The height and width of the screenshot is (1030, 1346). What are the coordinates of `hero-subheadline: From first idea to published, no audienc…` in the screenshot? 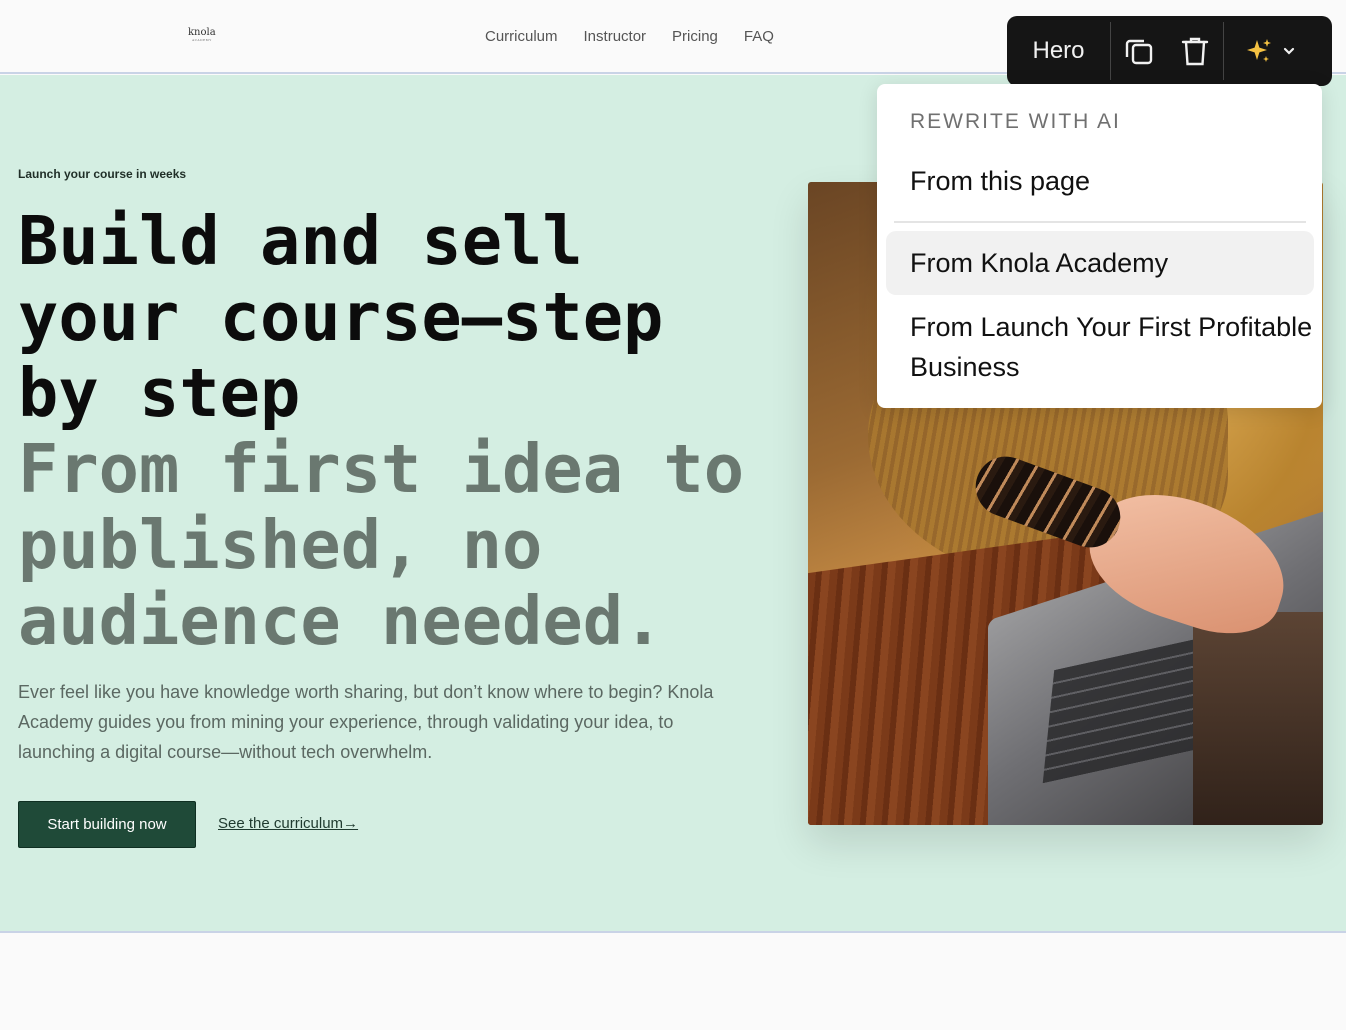 It's located at (381, 545).